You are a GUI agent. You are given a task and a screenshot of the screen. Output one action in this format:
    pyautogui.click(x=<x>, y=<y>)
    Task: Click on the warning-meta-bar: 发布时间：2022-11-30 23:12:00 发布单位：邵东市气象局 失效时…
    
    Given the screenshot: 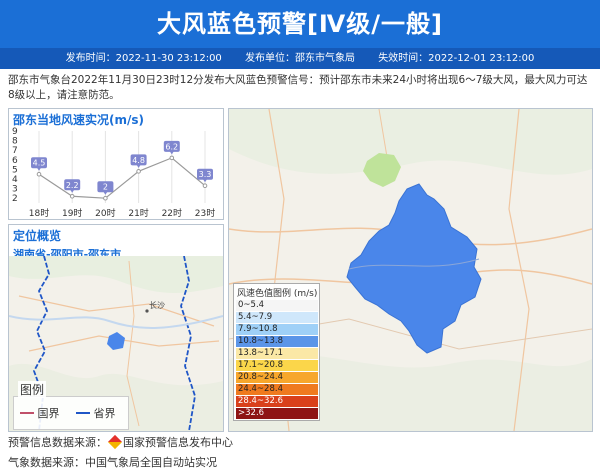 What is the action you would take?
    pyautogui.click(x=300, y=58)
    